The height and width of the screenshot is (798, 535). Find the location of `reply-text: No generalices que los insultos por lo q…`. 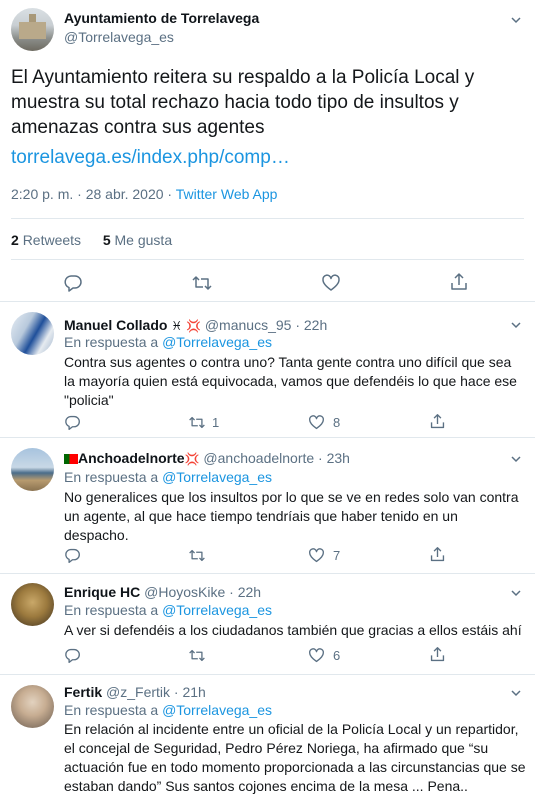

reply-text: No generalices que los insultos por lo q… is located at coordinates (291, 516).